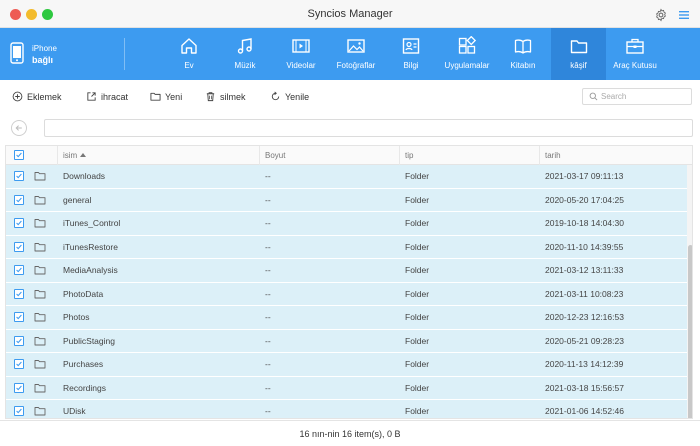 This screenshot has height=446, width=700. I want to click on plus-circle-icon, so click(17, 96).